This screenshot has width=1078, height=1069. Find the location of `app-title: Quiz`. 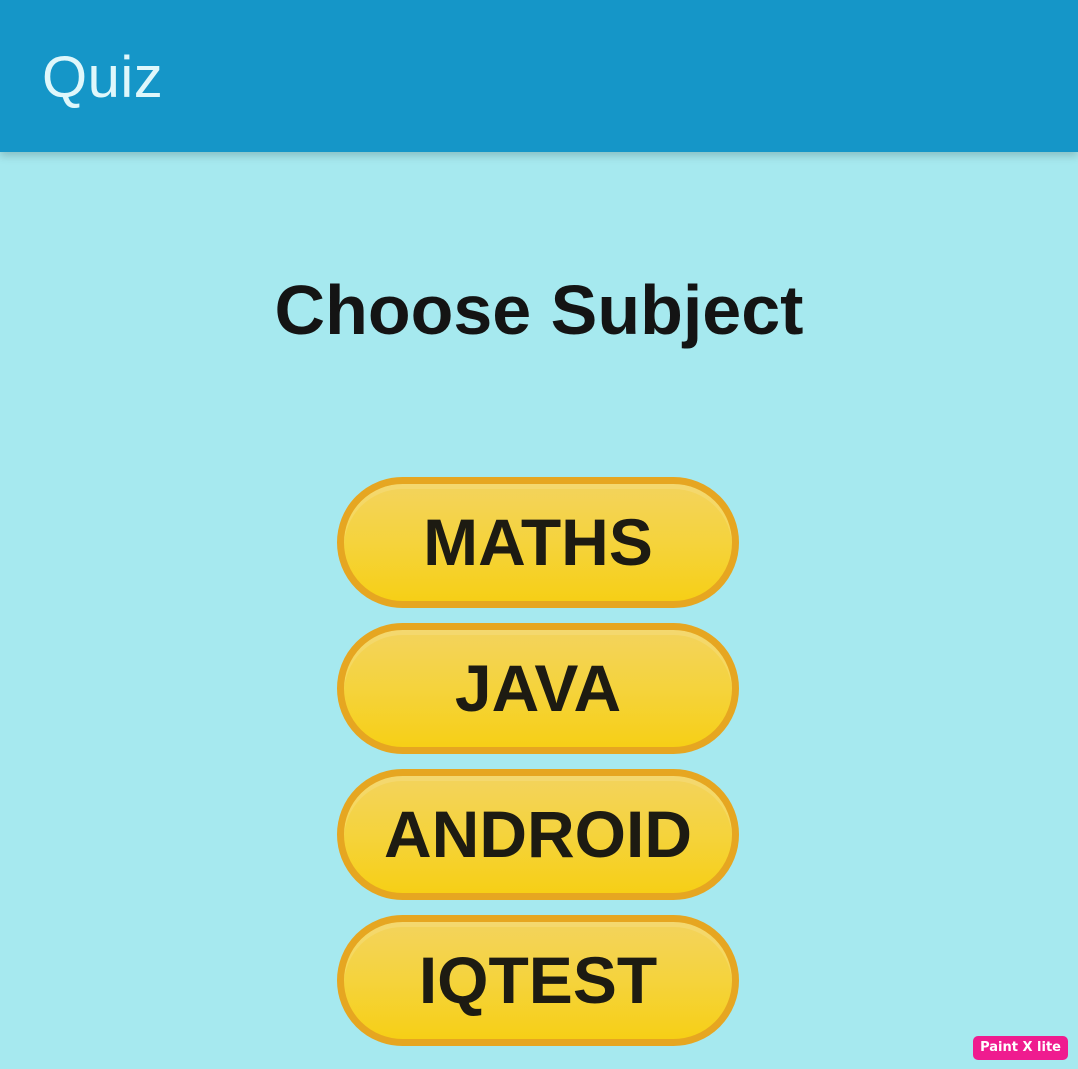

app-title: Quiz is located at coordinates (103, 77).